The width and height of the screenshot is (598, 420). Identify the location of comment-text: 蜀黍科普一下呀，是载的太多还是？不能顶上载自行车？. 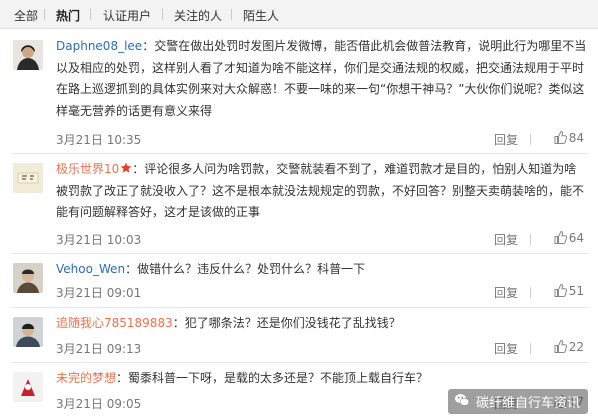
(278, 378).